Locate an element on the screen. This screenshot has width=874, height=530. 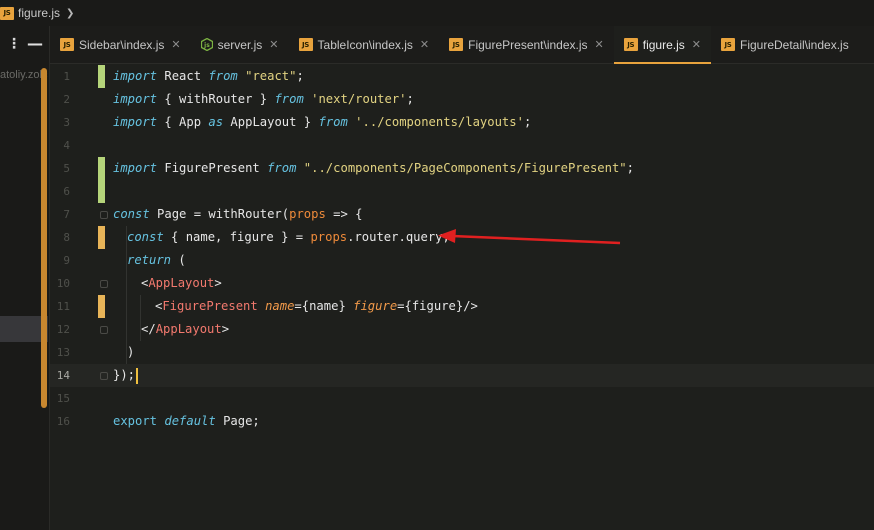
arrow-shaft is located at coordinates (536, 239).